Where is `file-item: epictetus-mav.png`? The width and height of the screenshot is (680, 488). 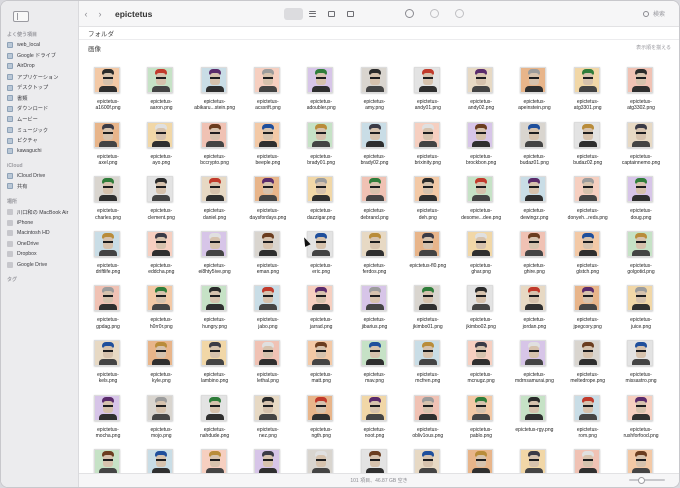 file-item: epictetus-mav.png is located at coordinates (375, 367).